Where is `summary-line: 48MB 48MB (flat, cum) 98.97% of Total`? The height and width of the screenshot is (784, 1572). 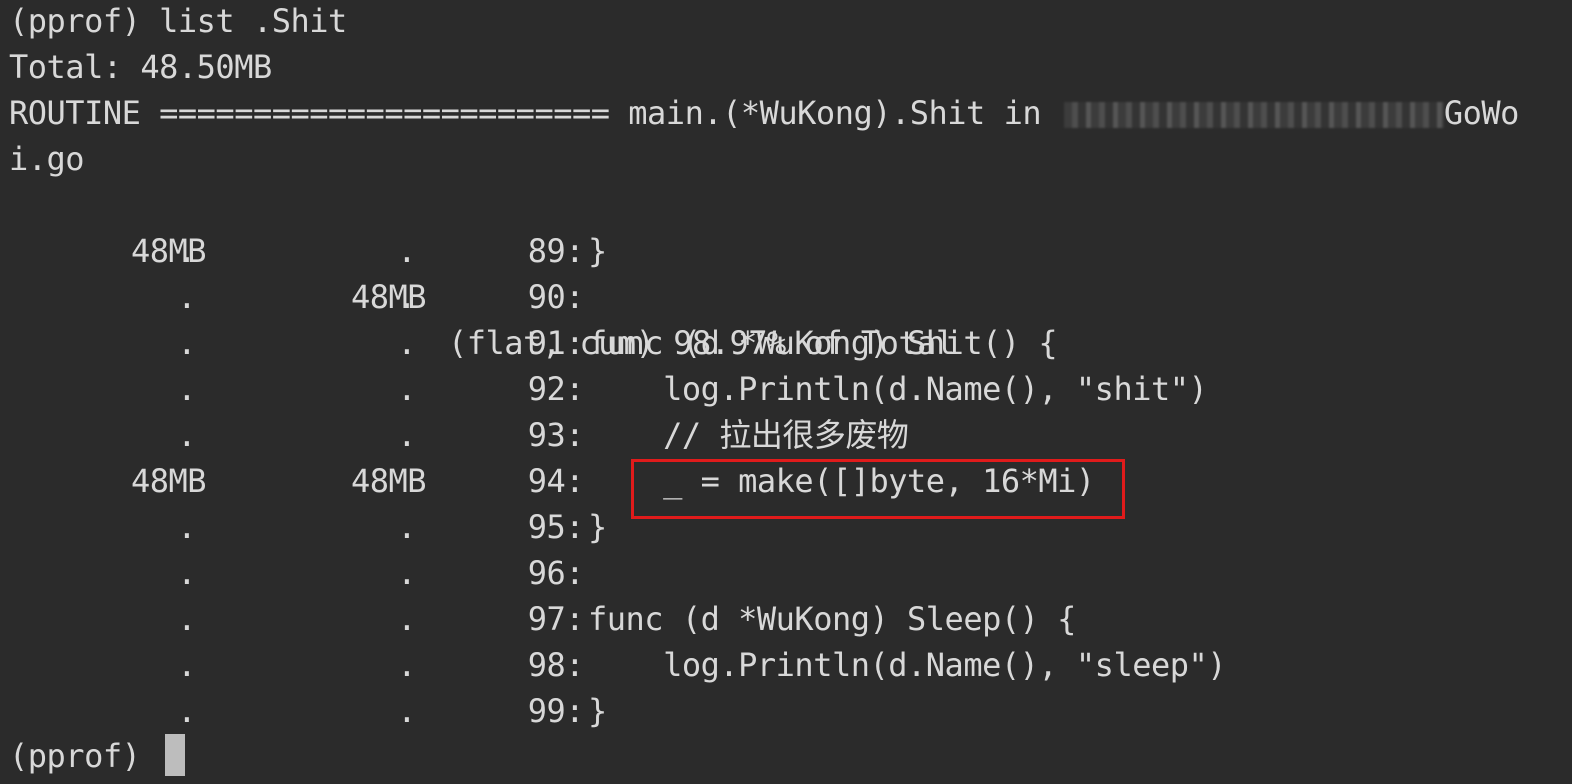
summary-line: 48MB 48MB (flat, cum) 98.97% of Total is located at coordinates (477, 272).